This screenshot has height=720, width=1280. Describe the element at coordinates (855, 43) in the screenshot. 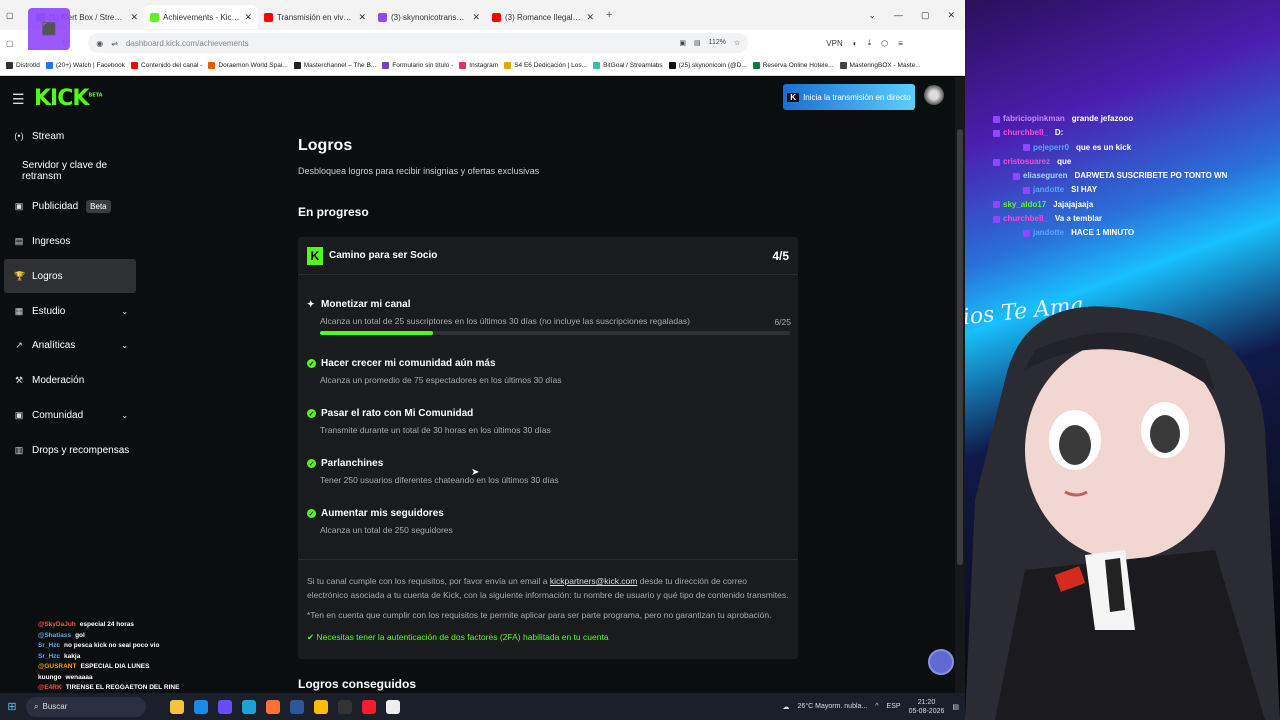

I see `wallet-icon: ◐` at that location.